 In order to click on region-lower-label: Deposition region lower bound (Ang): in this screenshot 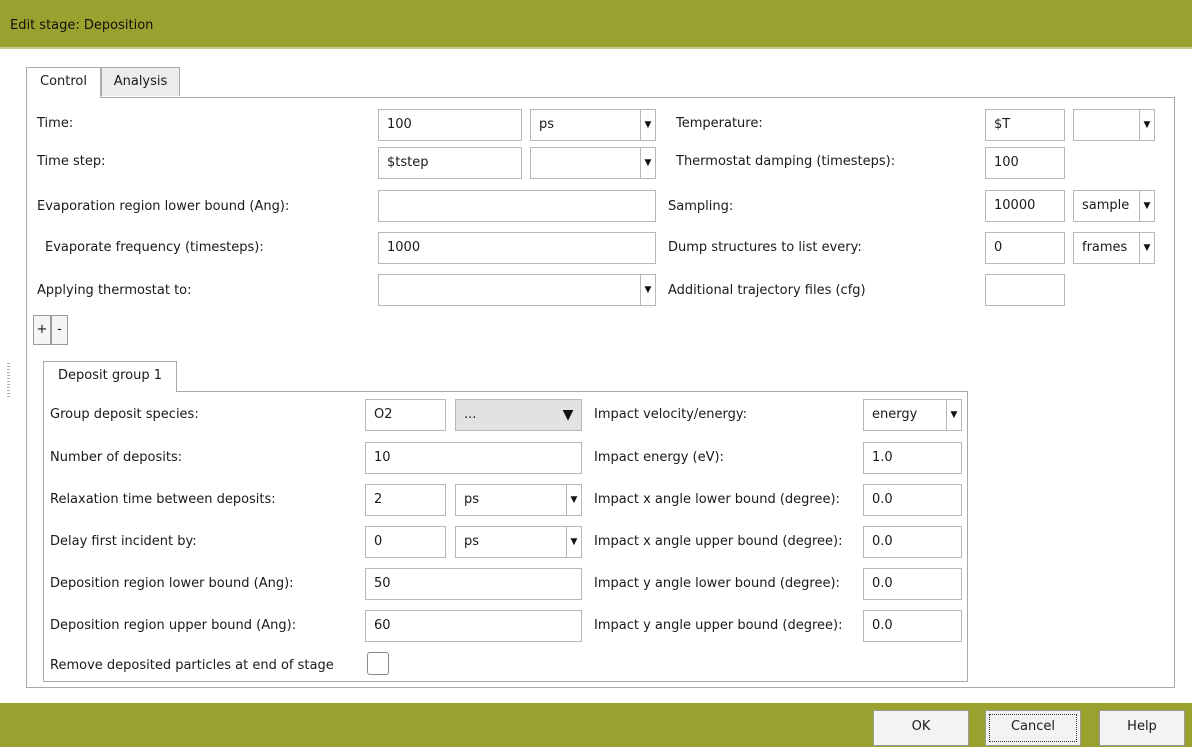, I will do `click(172, 583)`.